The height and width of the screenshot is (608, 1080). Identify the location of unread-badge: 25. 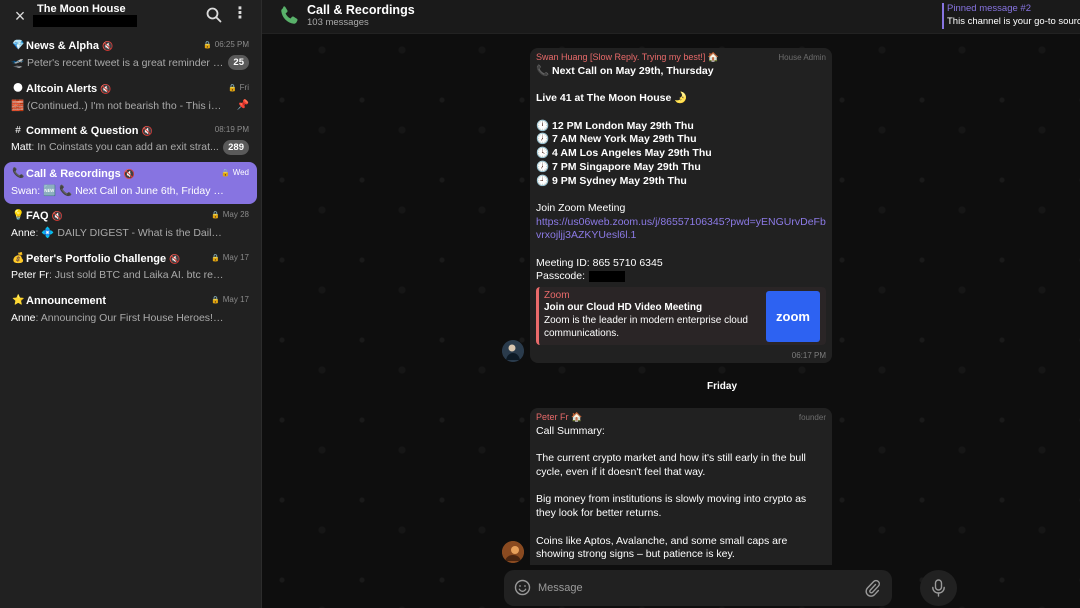
(238, 62).